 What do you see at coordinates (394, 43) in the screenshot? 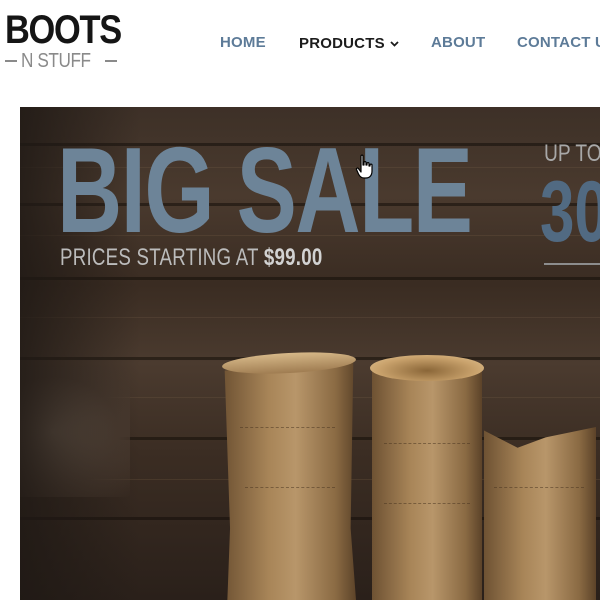
I see `chevron-down-icon` at bounding box center [394, 43].